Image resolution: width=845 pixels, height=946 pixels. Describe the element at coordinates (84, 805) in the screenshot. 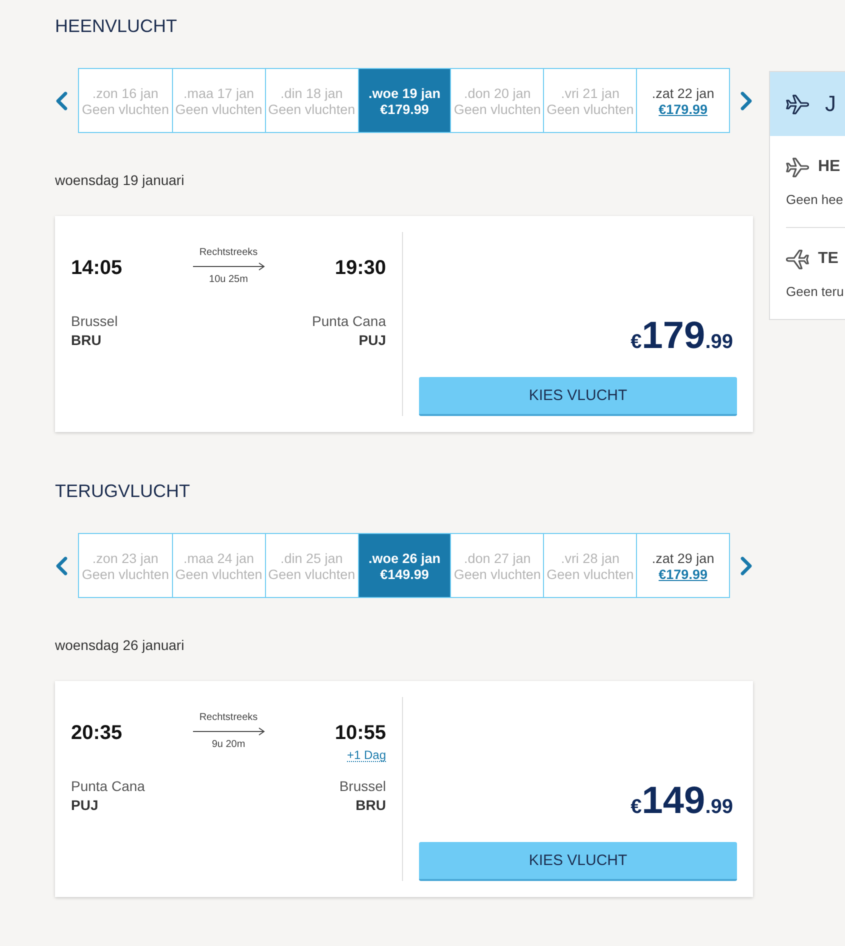

I see `departure-airport-code: PUJ` at that location.